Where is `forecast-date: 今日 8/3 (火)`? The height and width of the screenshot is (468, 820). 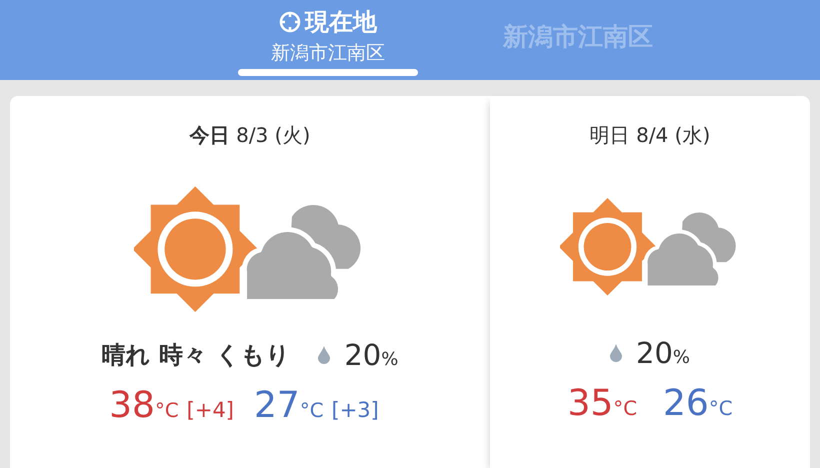
forecast-date: 今日 8/3 (火) is located at coordinates (250, 135).